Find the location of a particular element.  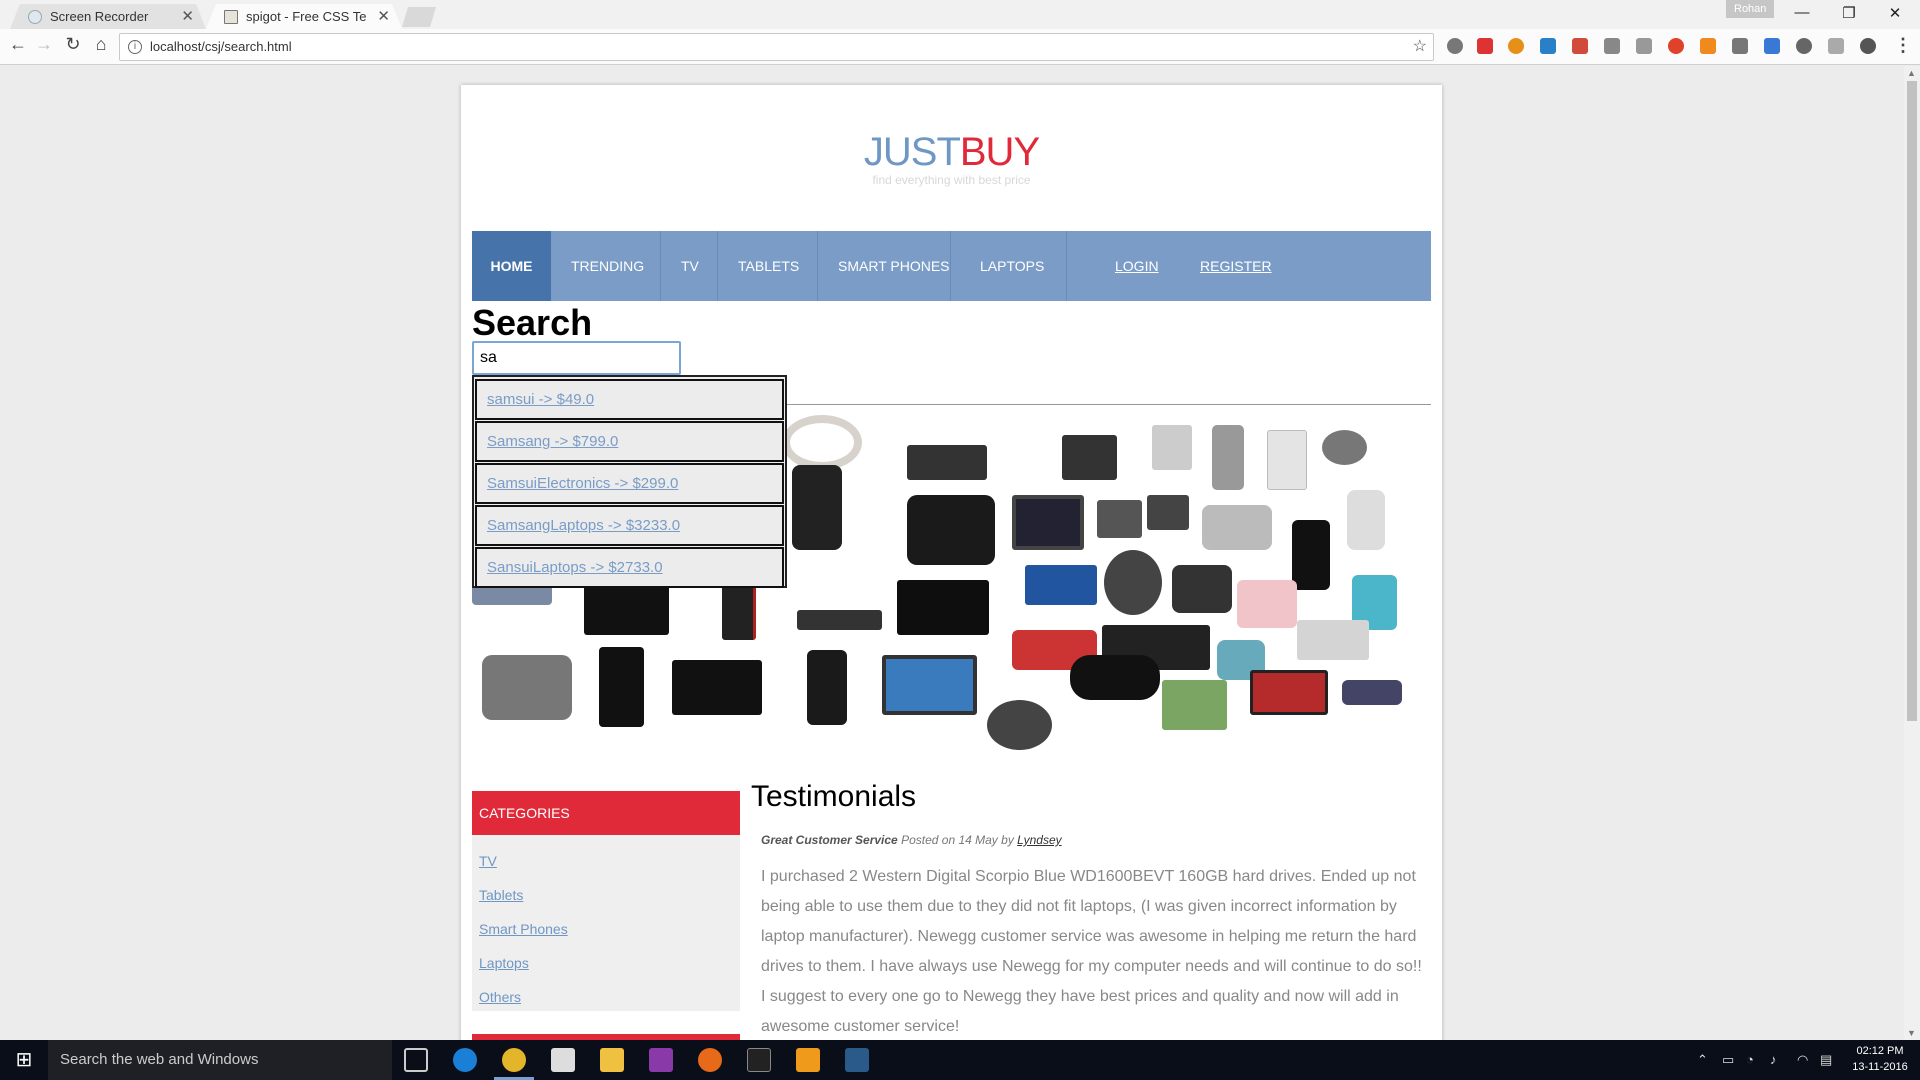

reload-icon: ↻ is located at coordinates (73, 44).